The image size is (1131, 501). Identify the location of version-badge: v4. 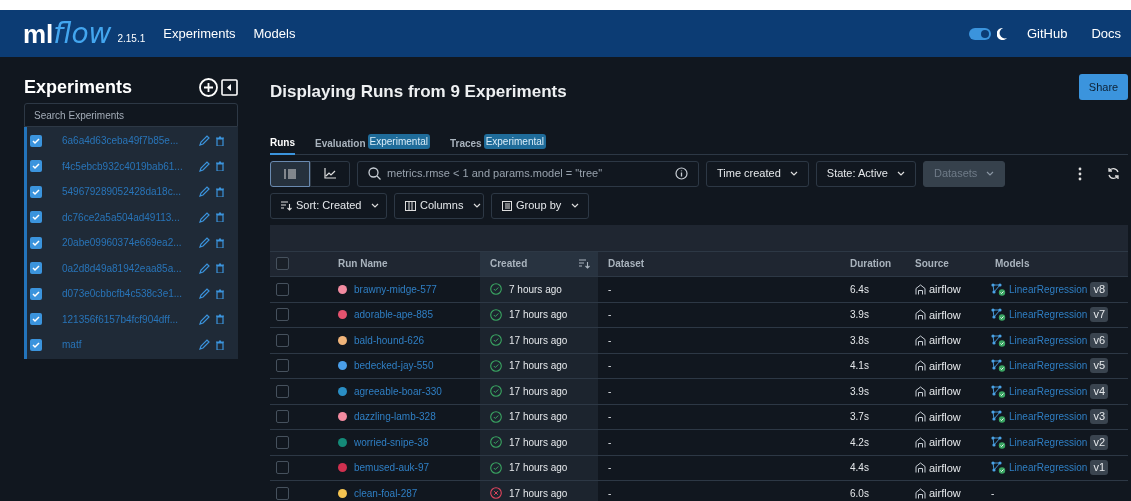
(1099, 391).